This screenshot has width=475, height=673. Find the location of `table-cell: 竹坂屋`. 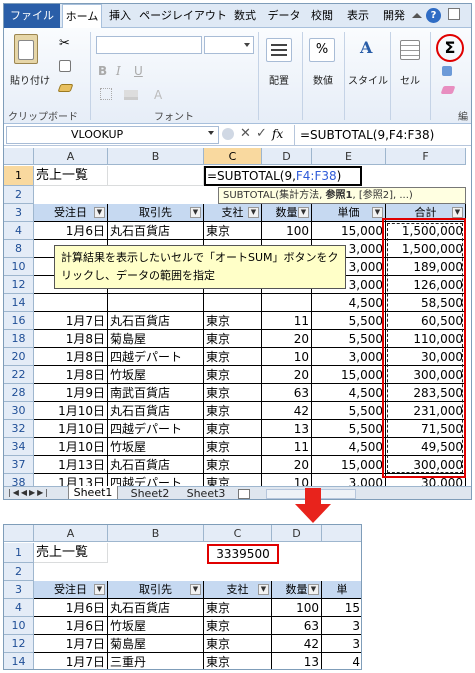

table-cell: 竹坂屋 is located at coordinates (156, 447).